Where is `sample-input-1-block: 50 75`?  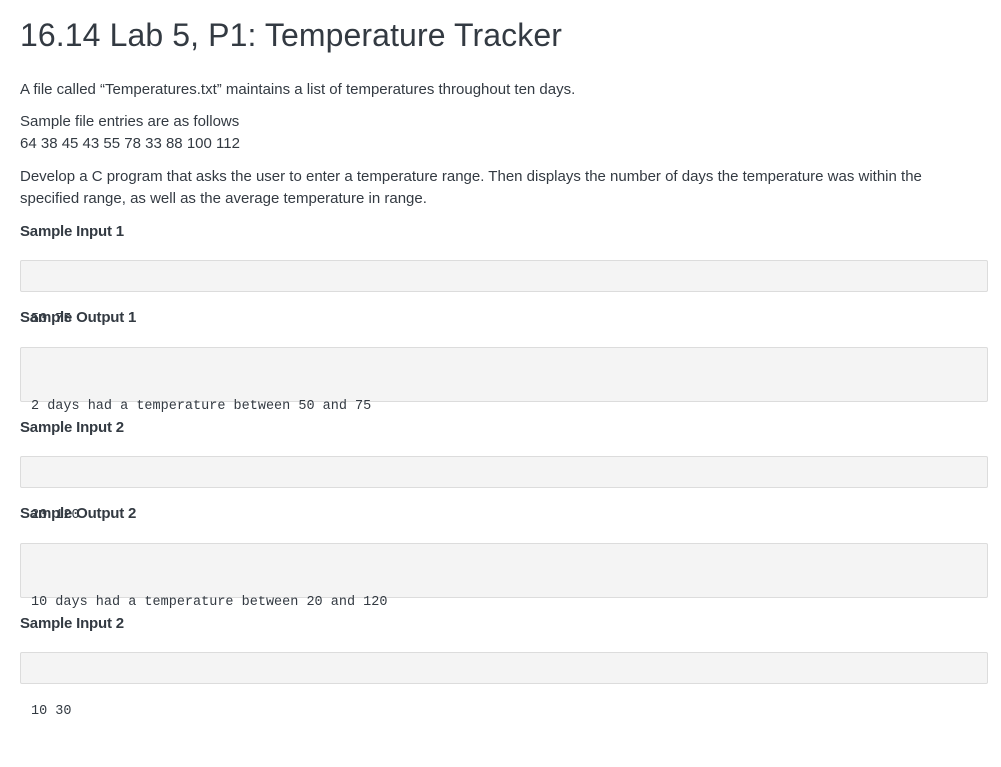 sample-input-1-block: 50 75 is located at coordinates (504, 293).